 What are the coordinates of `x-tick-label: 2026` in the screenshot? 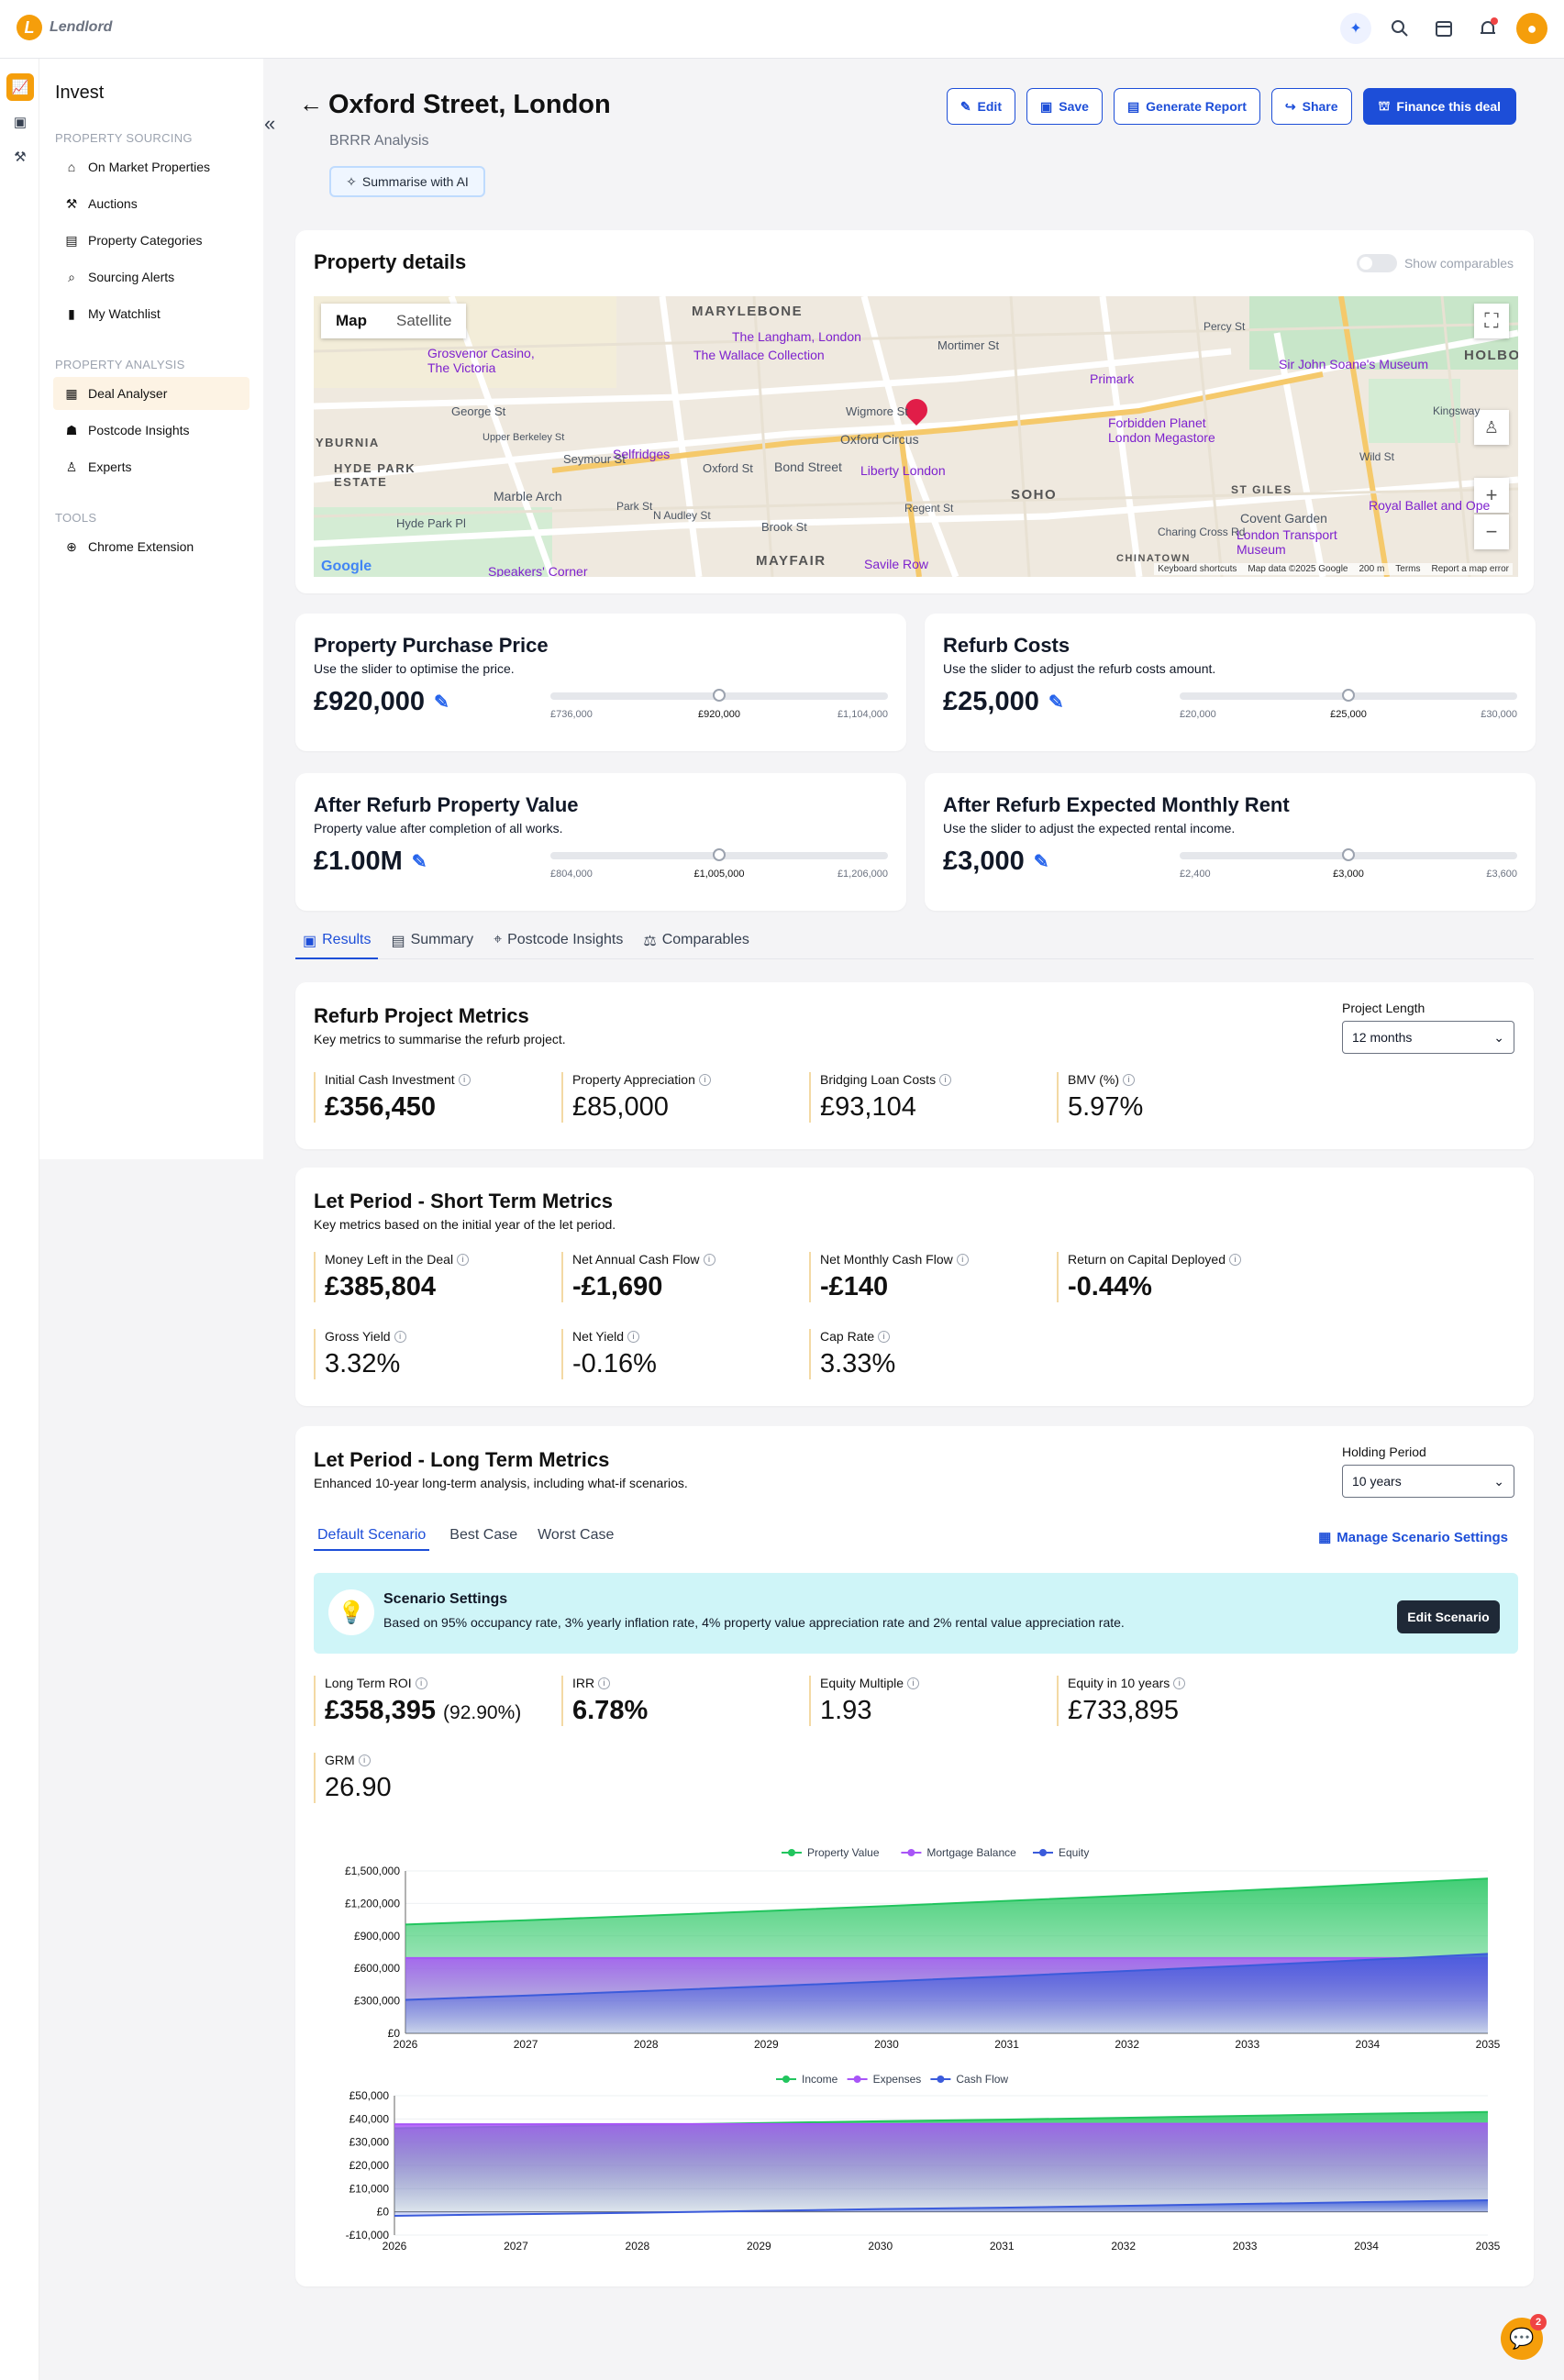 It's located at (395, 2246).